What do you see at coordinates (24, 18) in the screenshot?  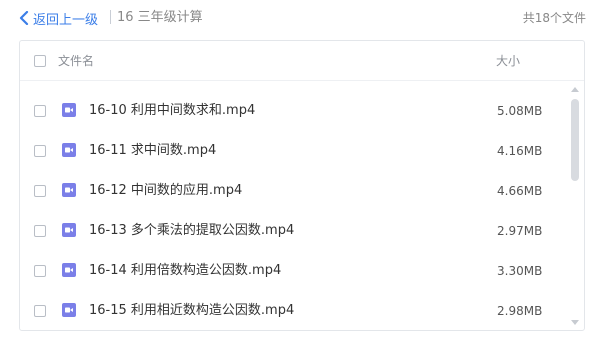 I see `chevron-left-icon` at bounding box center [24, 18].